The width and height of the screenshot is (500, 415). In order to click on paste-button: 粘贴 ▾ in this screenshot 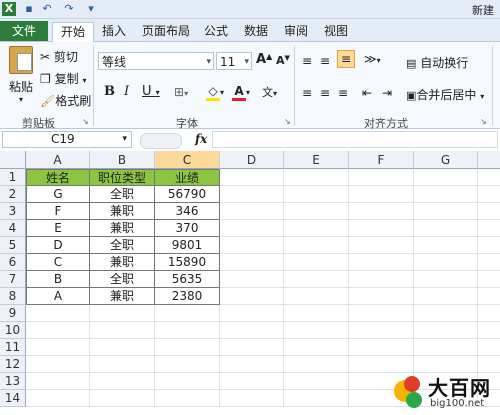, I will do `click(21, 77)`.